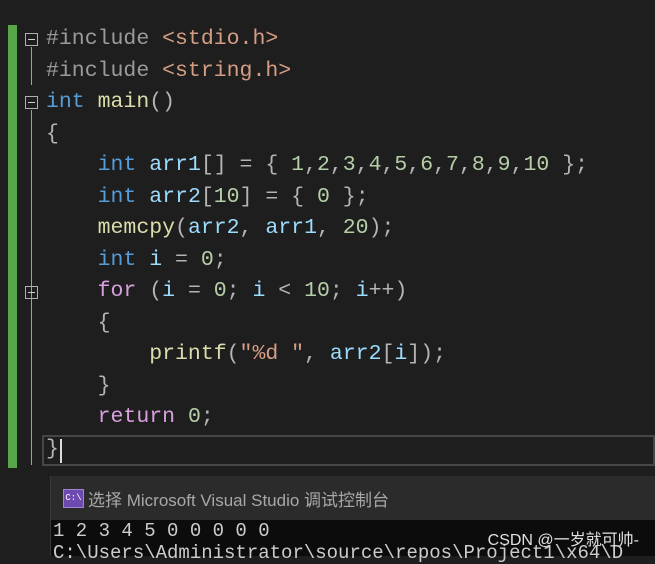 This screenshot has width=655, height=564. I want to click on code-token: arr1, so click(175, 165).